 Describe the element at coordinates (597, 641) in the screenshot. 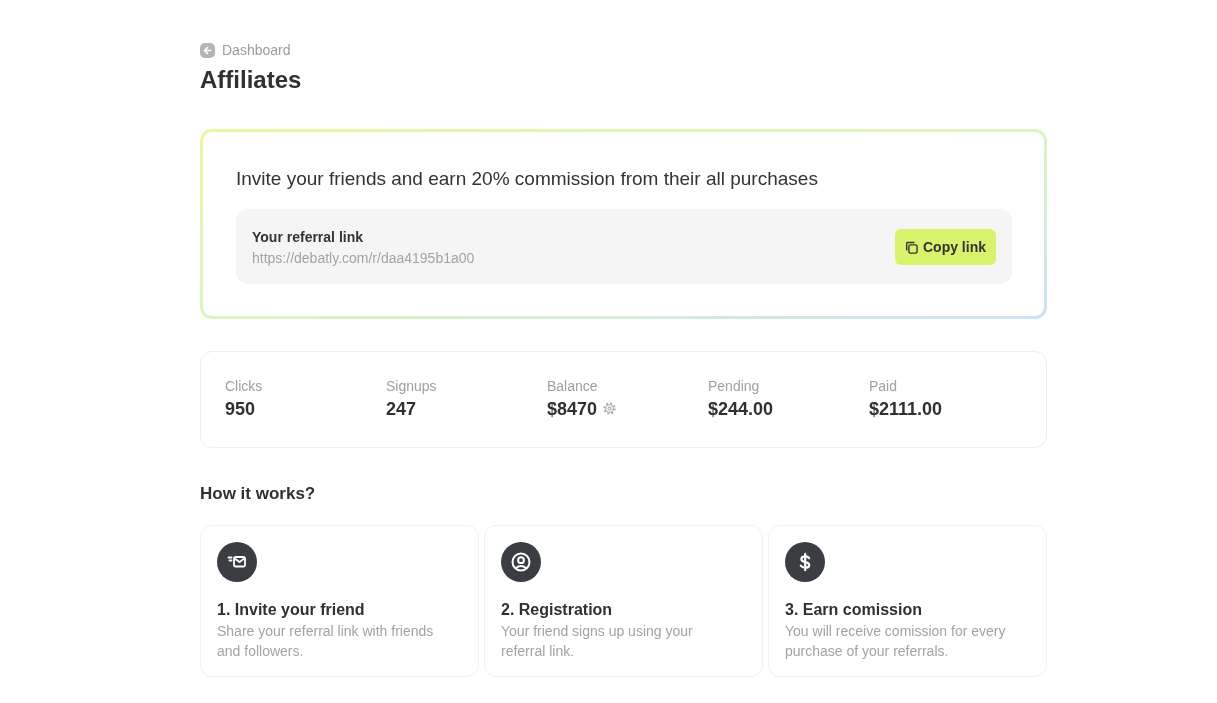

I see `step-description: Your friend signs up using your referral link.` at that location.